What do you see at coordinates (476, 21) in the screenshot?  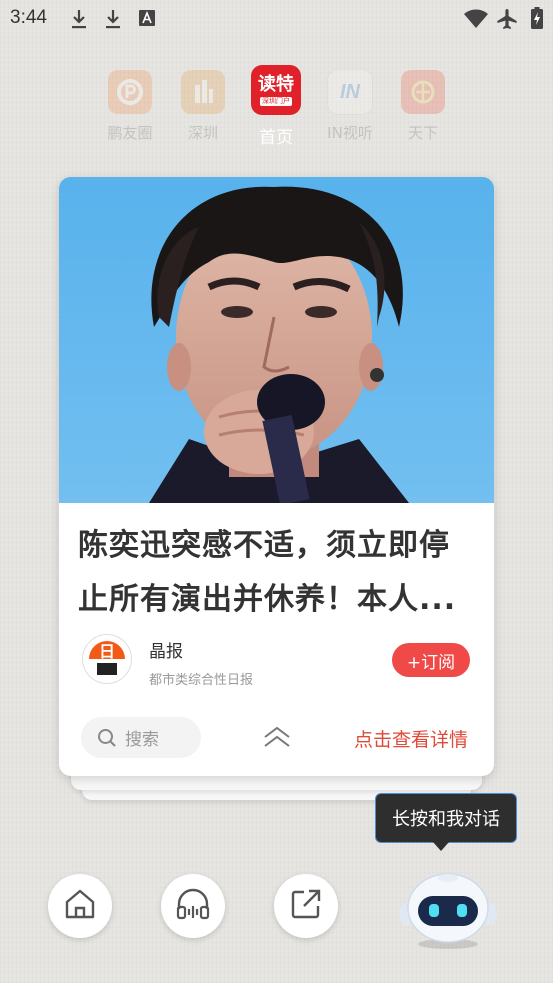 I see `wifi-icon` at bounding box center [476, 21].